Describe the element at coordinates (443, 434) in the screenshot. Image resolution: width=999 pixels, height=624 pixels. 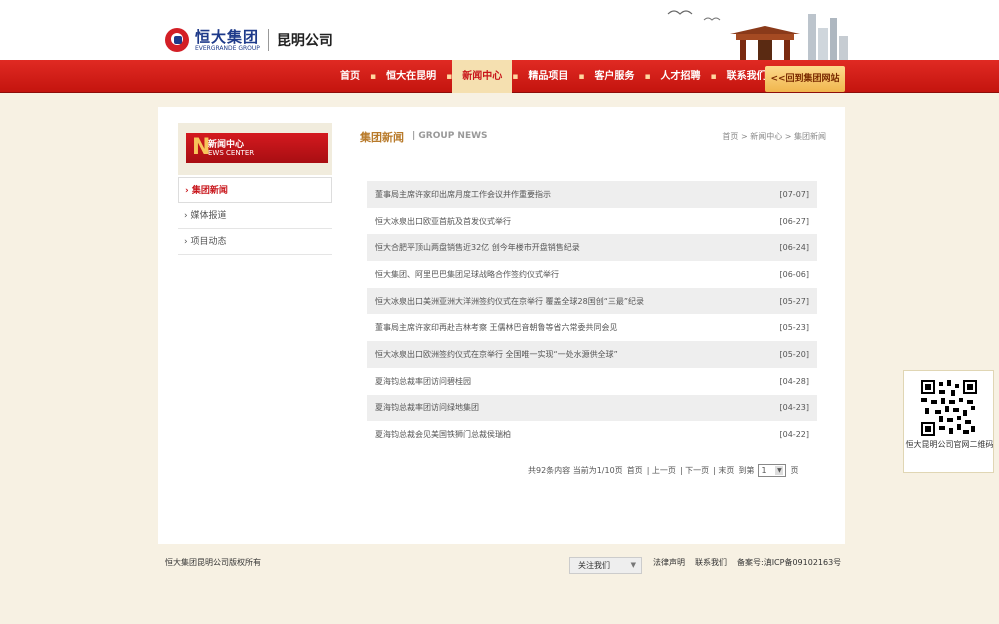
I see `news-title: 夏海钧总裁会见美国铁狮门总裁侯瑞柏` at that location.